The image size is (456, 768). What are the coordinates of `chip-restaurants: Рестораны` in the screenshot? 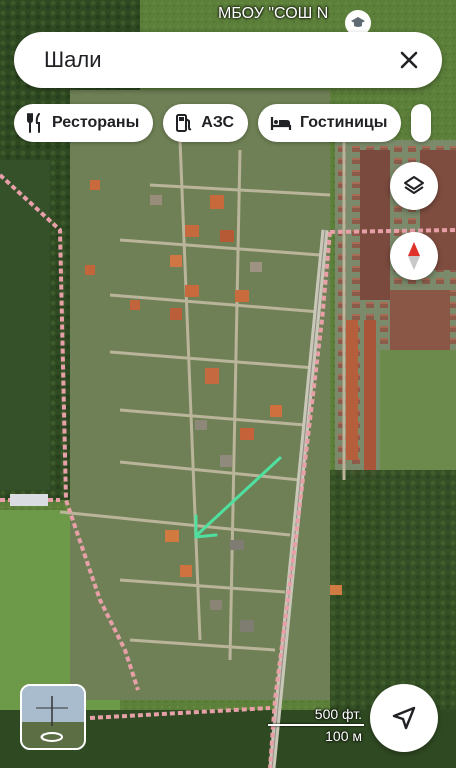 It's located at (84, 123).